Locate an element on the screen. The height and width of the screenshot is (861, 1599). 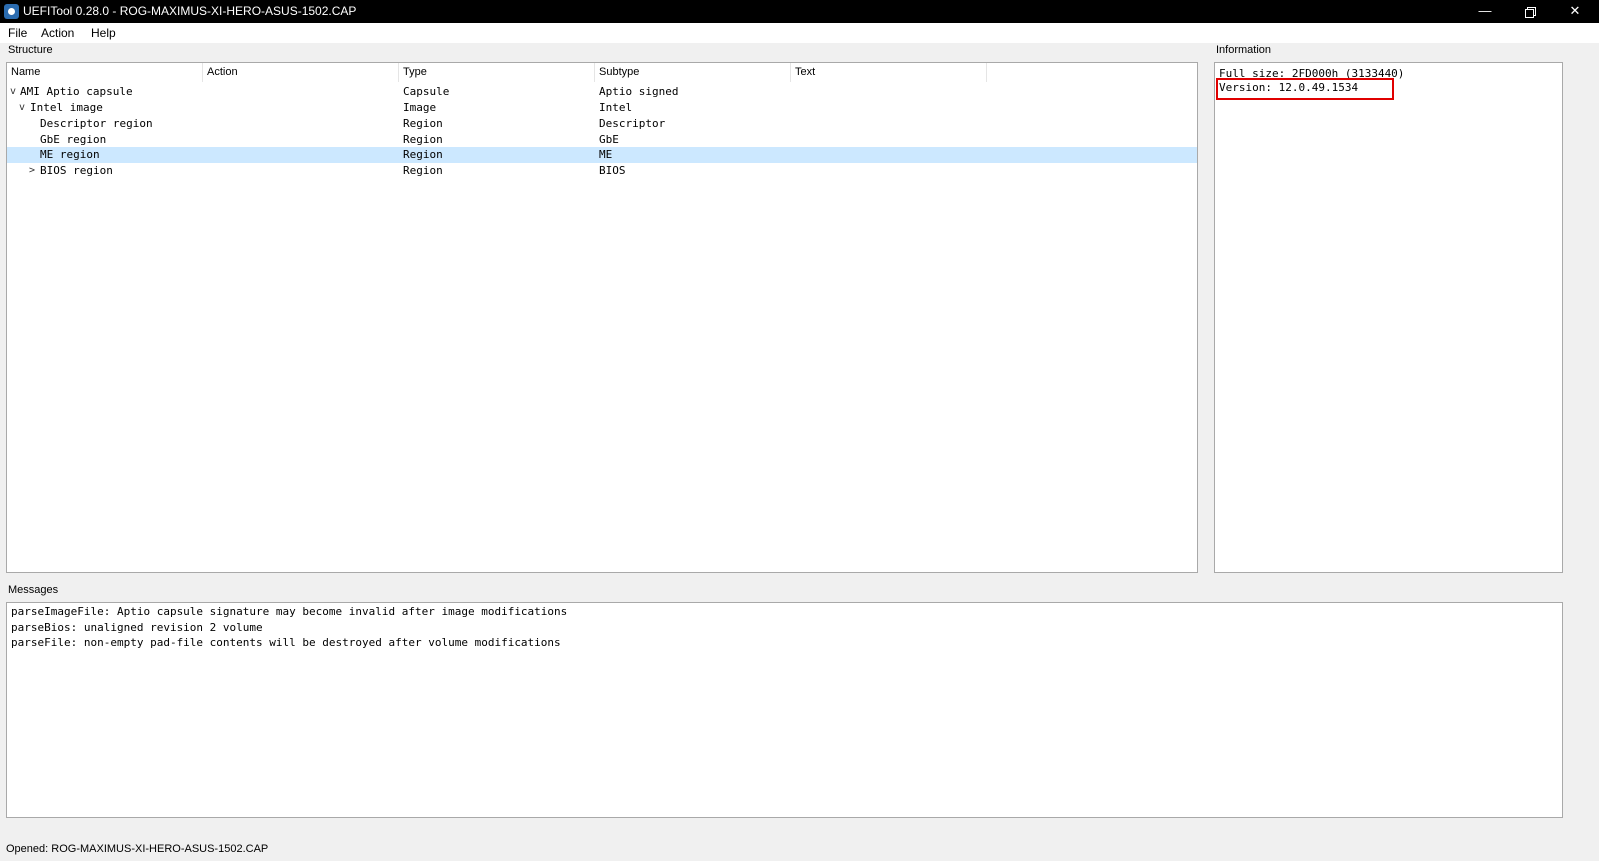
row-name: GbE region is located at coordinates (73, 139).